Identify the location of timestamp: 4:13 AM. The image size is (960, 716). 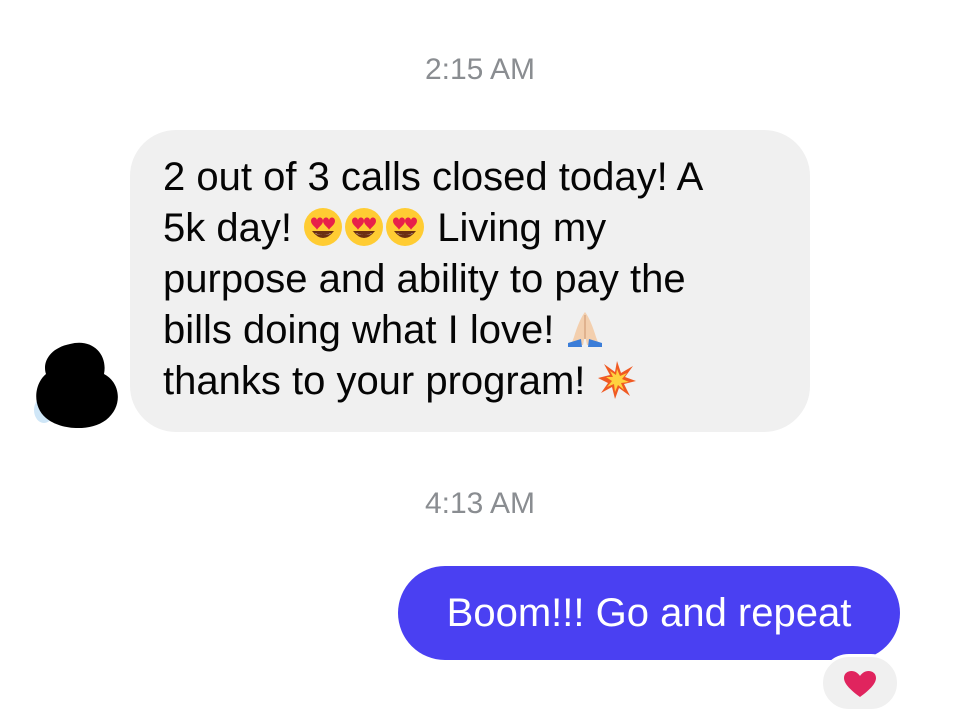
(480, 503).